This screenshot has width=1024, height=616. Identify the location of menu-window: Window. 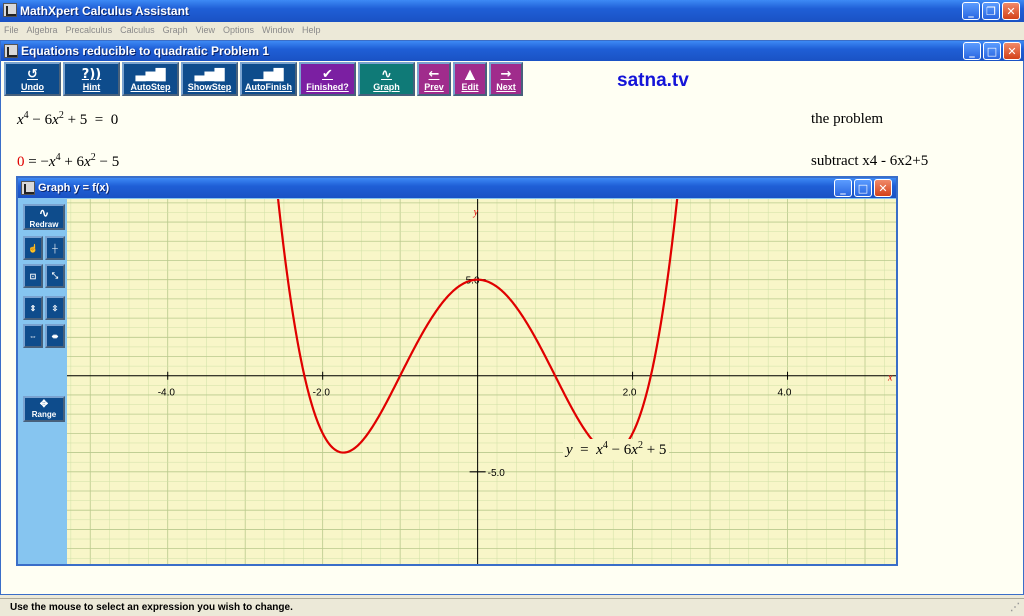
(278, 30).